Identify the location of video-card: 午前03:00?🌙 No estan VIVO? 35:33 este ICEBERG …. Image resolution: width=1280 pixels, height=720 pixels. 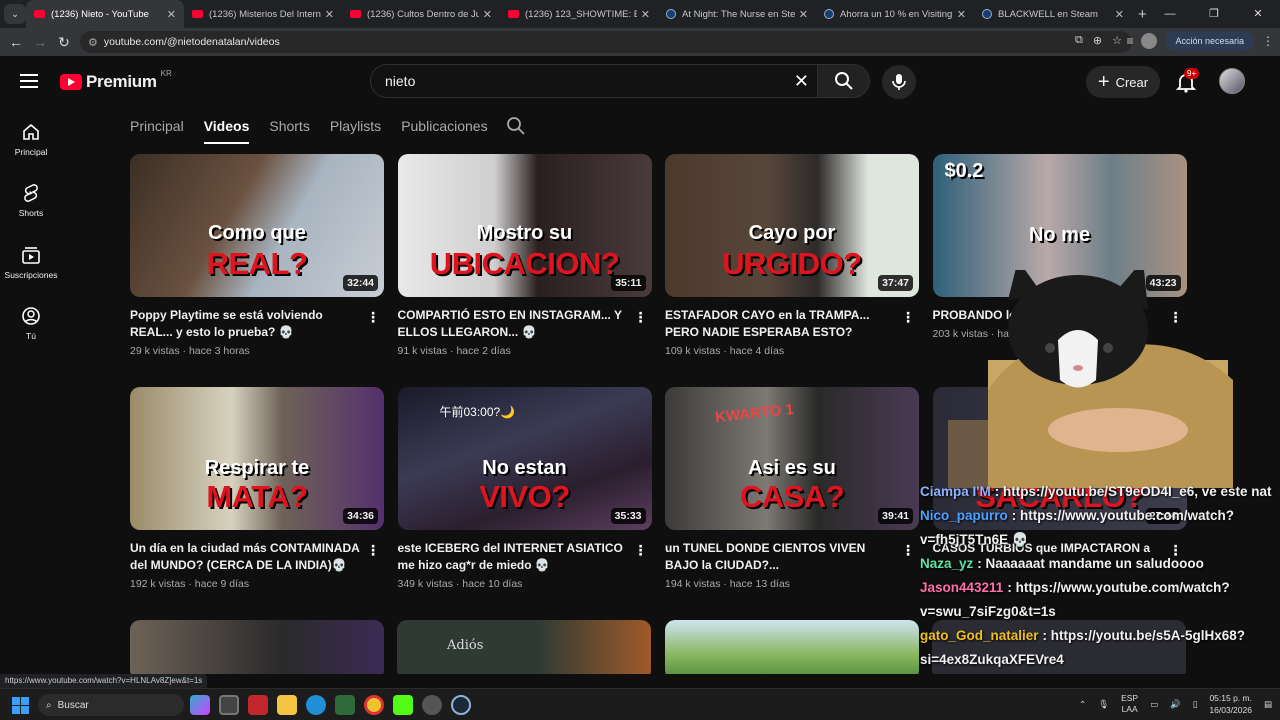
(524, 488).